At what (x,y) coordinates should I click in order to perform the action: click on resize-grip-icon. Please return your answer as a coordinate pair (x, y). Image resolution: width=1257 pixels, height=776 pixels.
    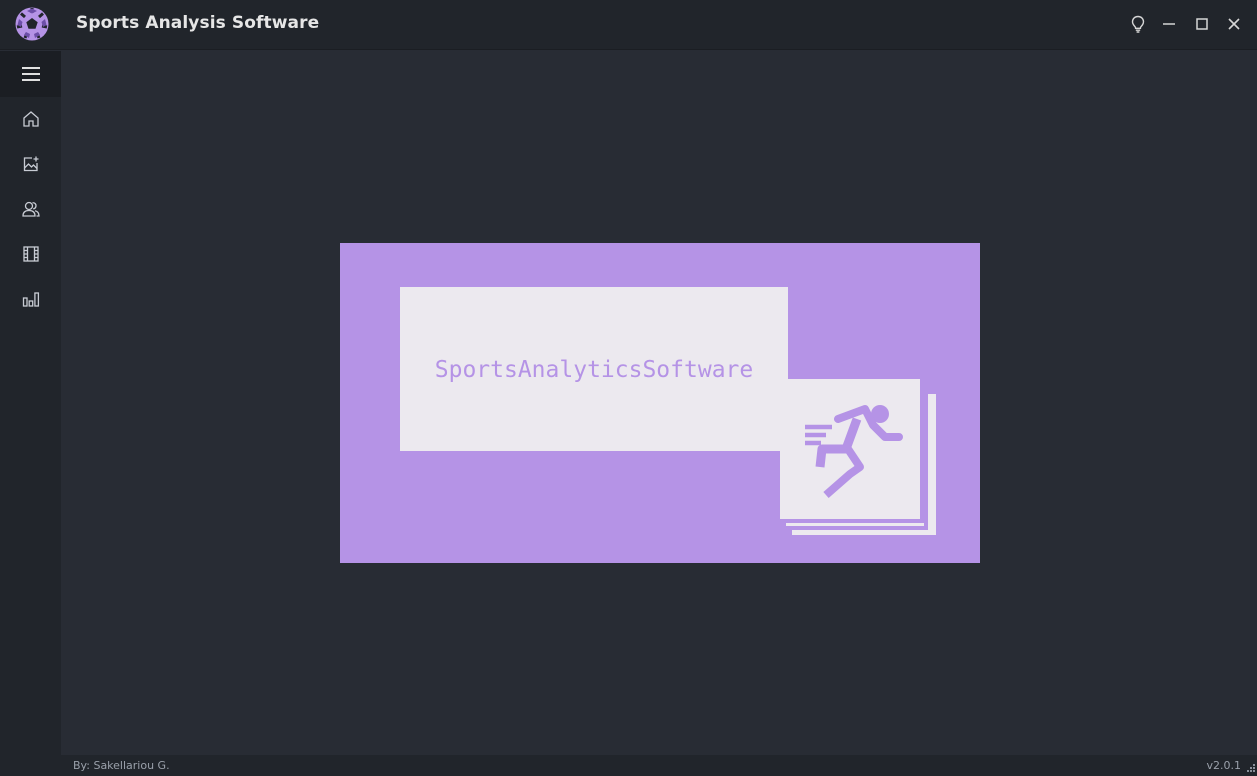
    Looking at the image, I should click on (1250, 769).